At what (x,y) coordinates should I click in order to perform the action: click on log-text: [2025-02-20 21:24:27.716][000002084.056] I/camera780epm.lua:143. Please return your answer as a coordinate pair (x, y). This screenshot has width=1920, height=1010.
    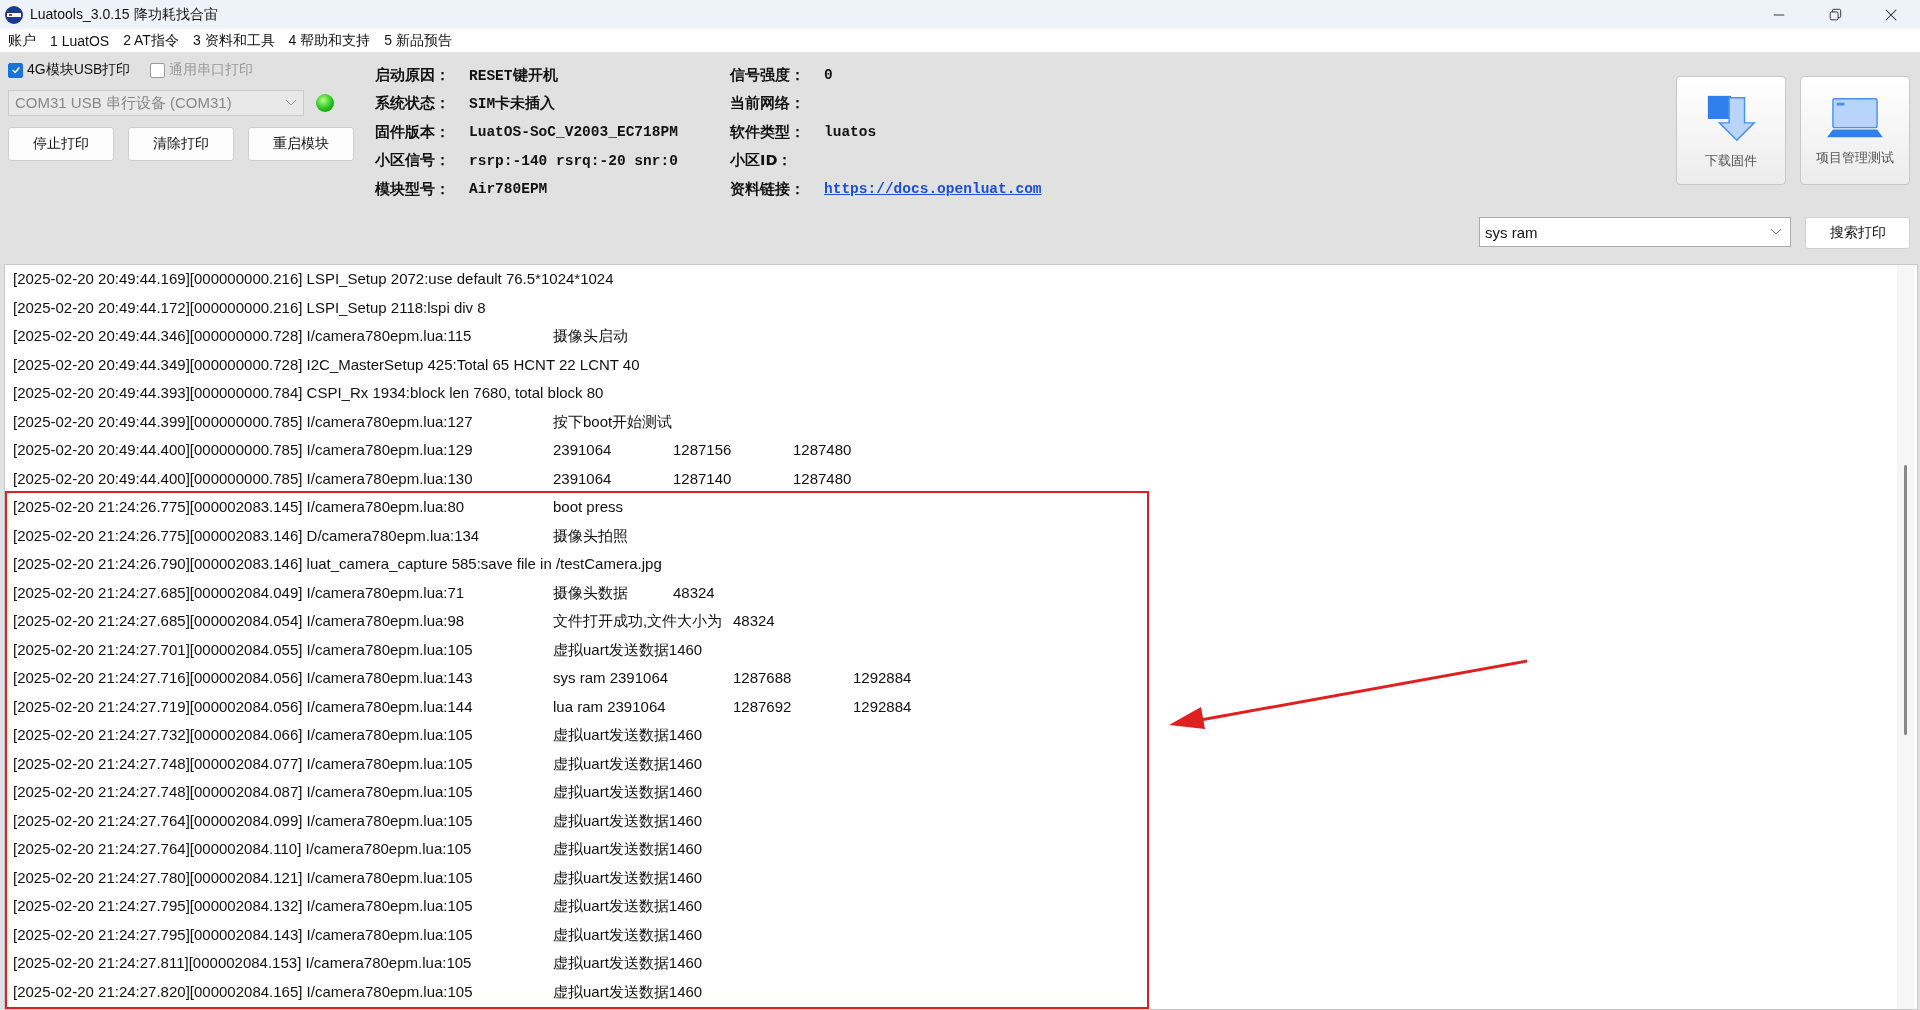
    Looking at the image, I should click on (243, 678).